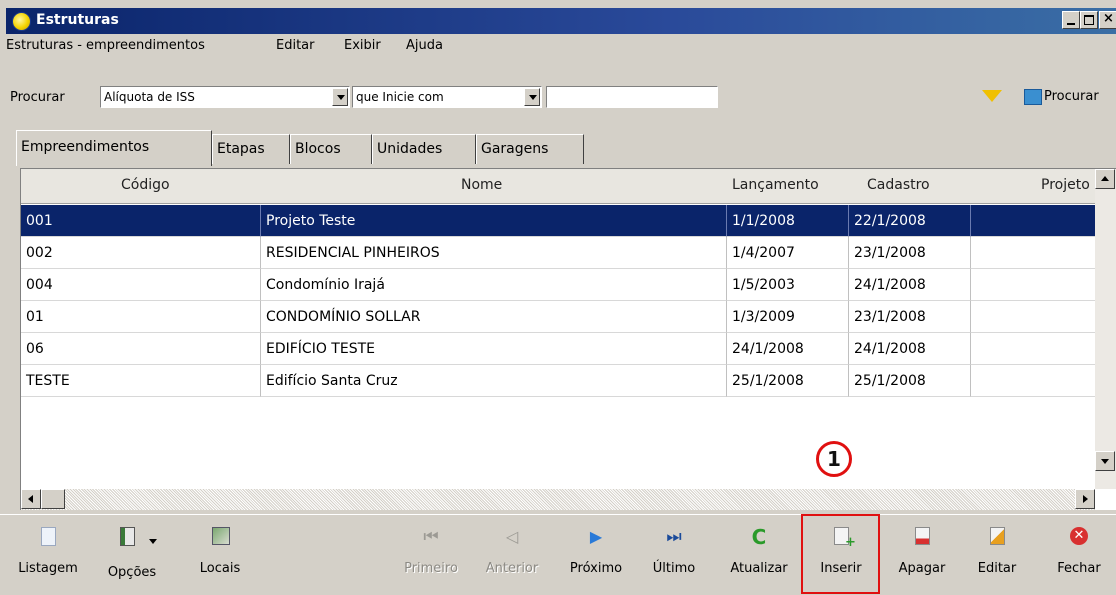 The height and width of the screenshot is (595, 1116). I want to click on minimize-icon, so click(1071, 24).